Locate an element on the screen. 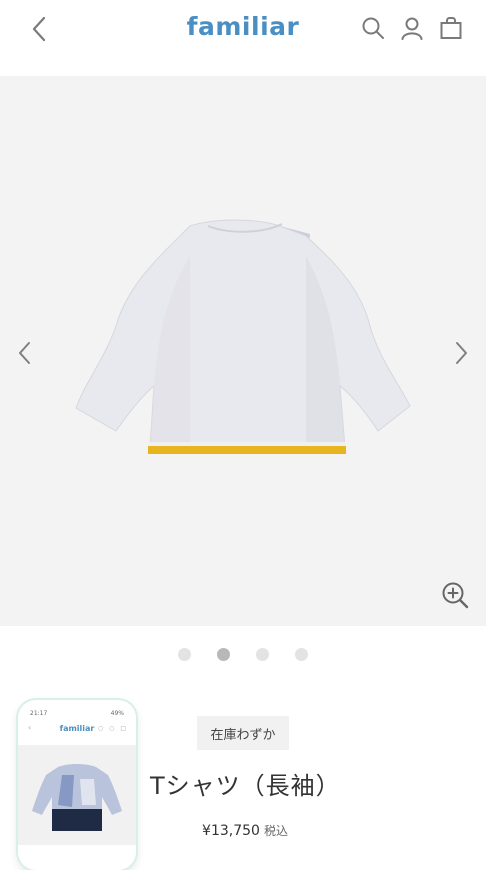 Image resolution: width=486 pixels, height=870 pixels. user-icon is located at coordinates (411, 28).